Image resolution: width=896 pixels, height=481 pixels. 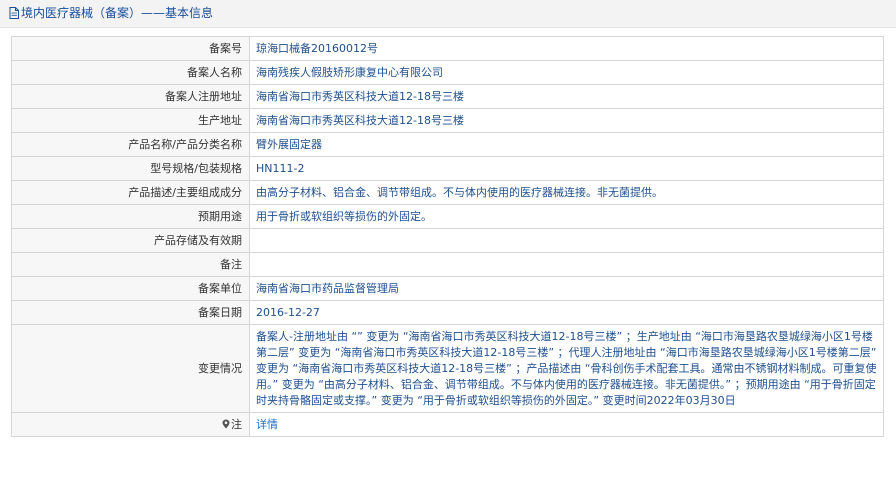 What do you see at coordinates (566, 424) in the screenshot?
I see `note-value-cell: 详情` at bounding box center [566, 424].